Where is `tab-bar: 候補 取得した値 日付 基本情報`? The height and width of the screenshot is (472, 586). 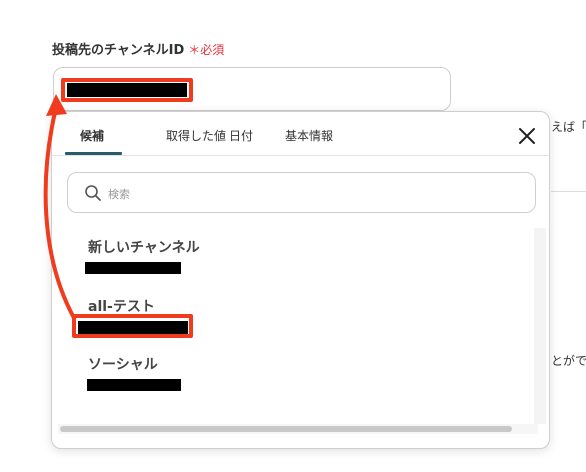
tab-bar: 候補 取得した値 日付 基本情報 is located at coordinates (300, 134).